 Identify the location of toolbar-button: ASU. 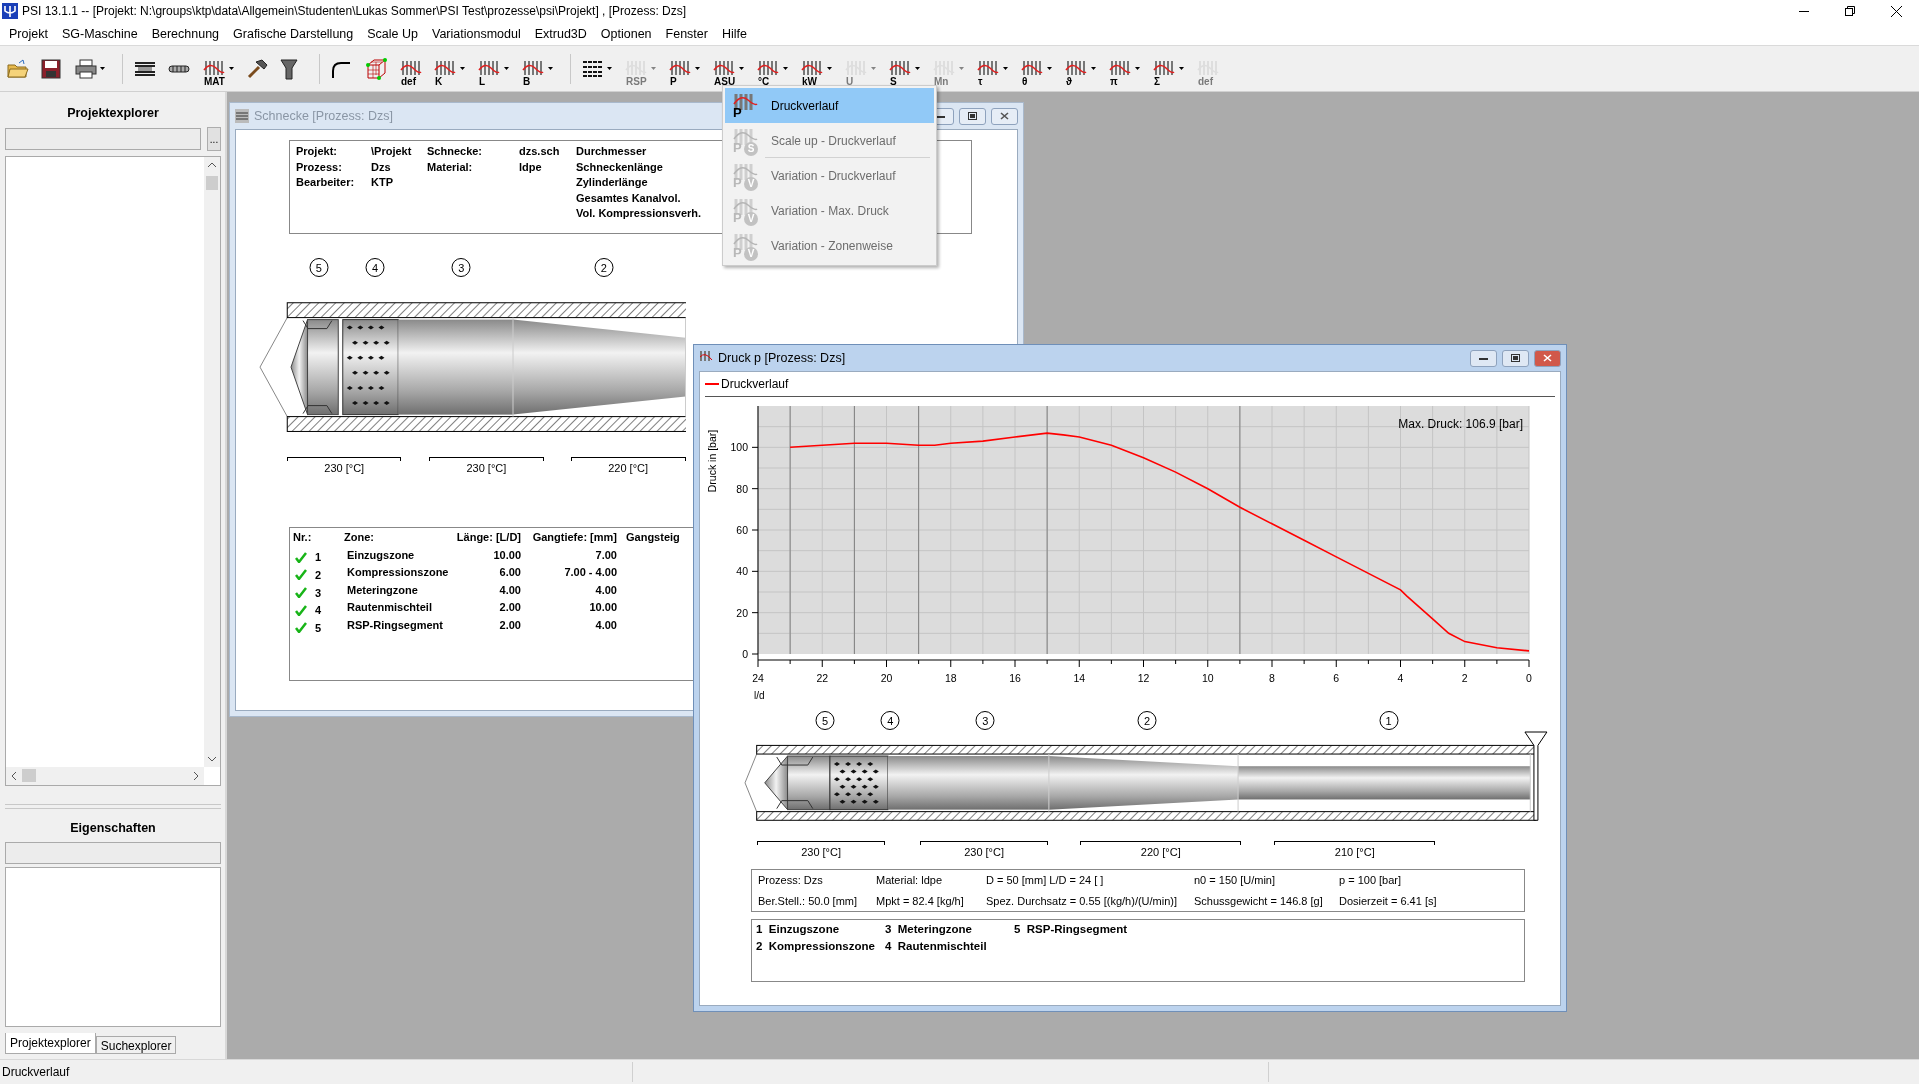
(728, 68).